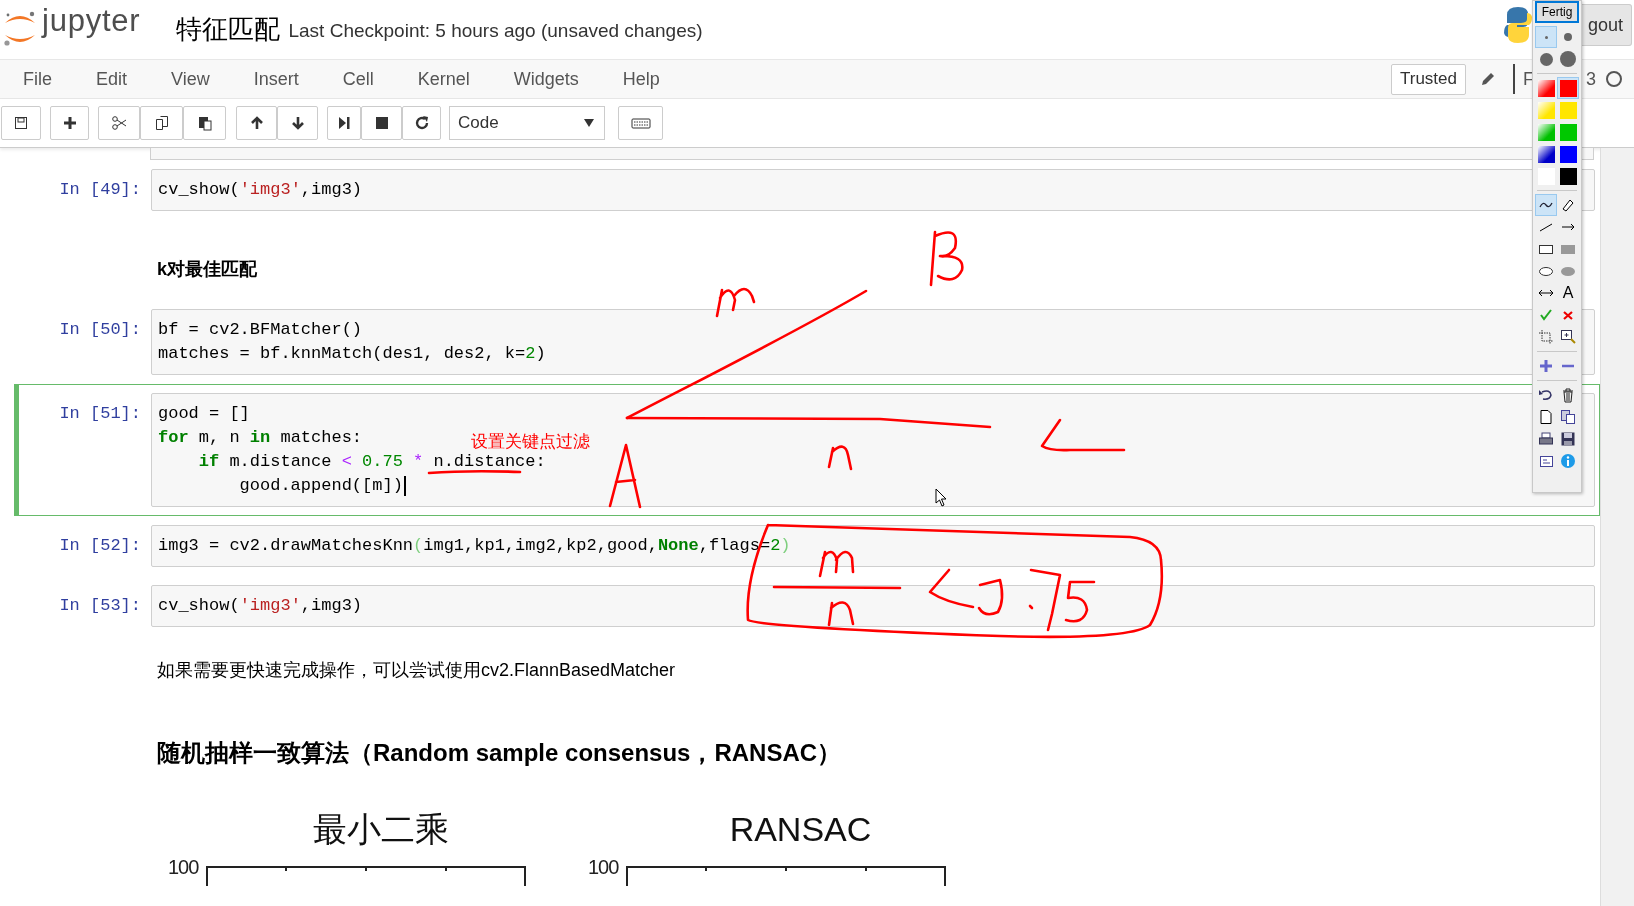 This screenshot has height=906, width=1634. I want to click on cell-prompt: In [53]:, so click(100, 606).